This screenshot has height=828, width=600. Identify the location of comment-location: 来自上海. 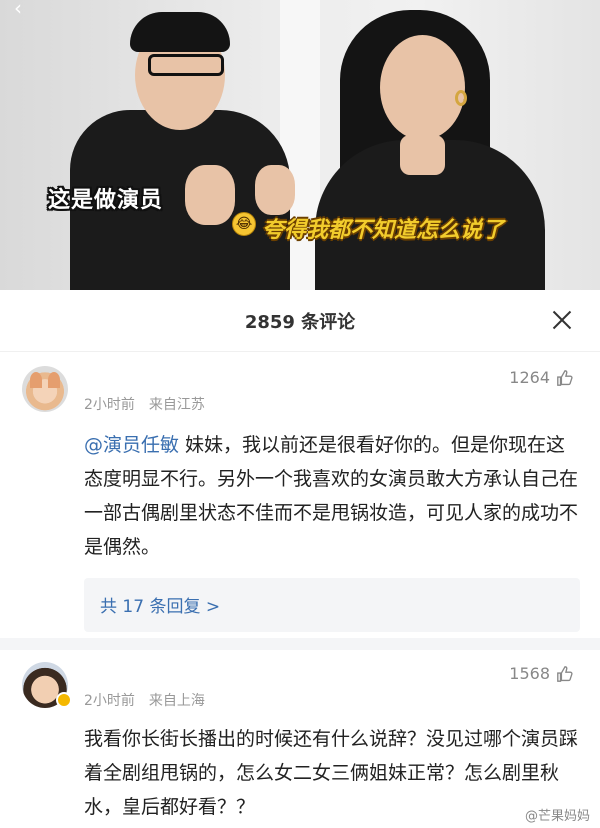
(176, 701).